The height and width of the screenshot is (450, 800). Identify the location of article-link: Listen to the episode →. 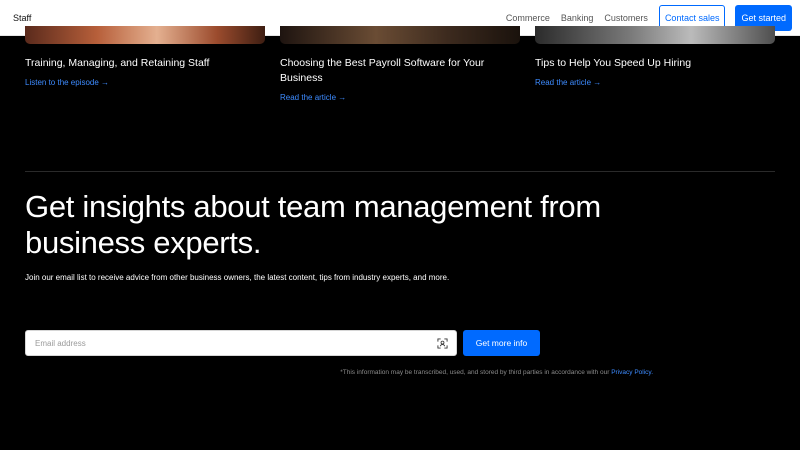
(145, 82).